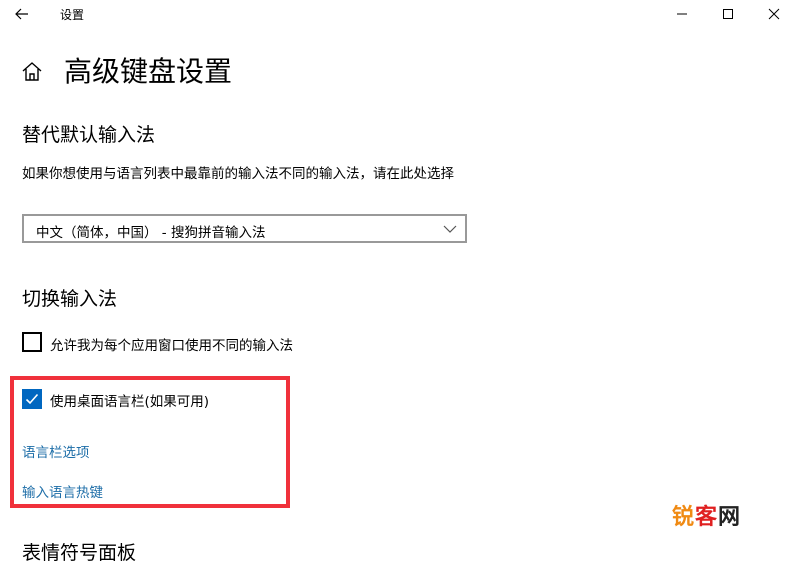 The width and height of the screenshot is (795, 565). What do you see at coordinates (397, 15) in the screenshot?
I see `title-bar: 设置` at bounding box center [397, 15].